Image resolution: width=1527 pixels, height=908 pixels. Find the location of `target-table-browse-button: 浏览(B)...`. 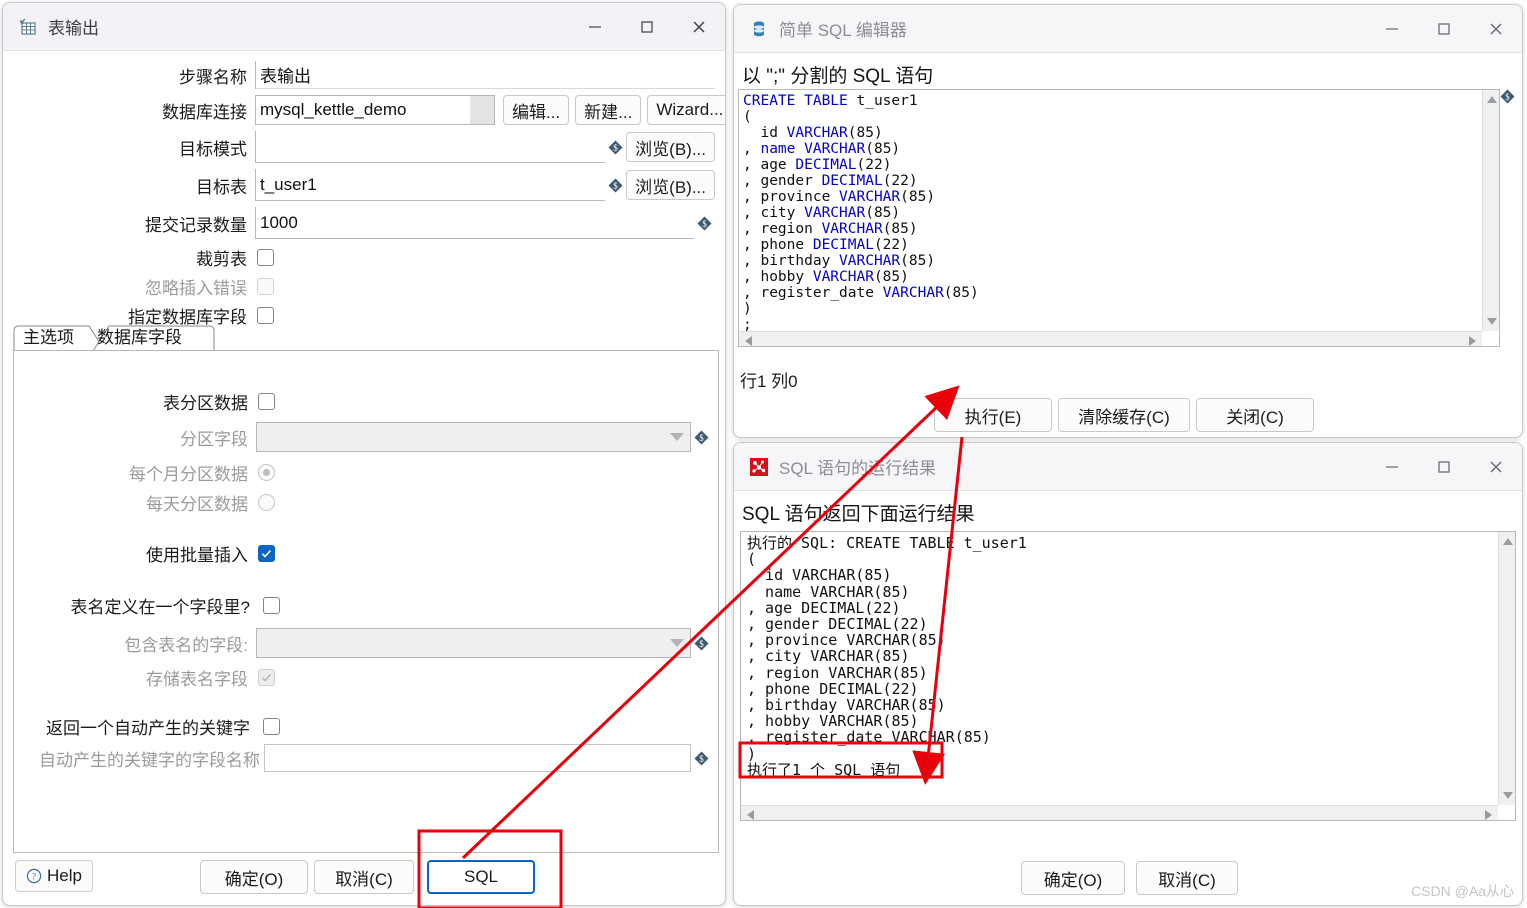

target-table-browse-button: 浏览(B)... is located at coordinates (670, 185).